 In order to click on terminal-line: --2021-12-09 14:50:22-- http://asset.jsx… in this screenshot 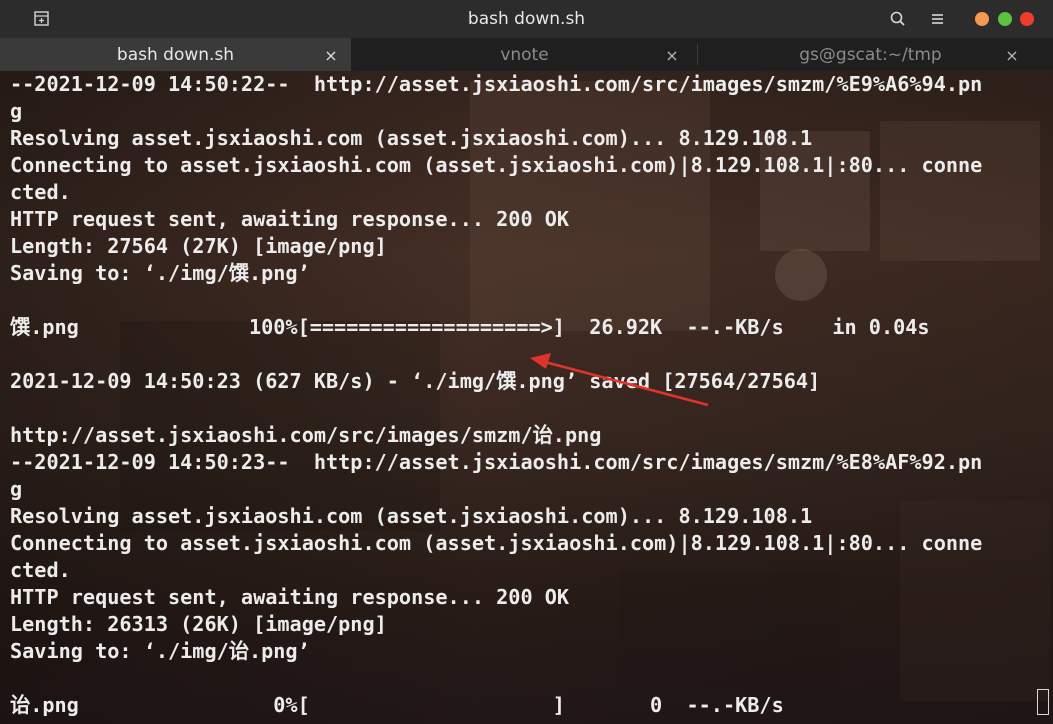, I will do `click(496, 84)`.